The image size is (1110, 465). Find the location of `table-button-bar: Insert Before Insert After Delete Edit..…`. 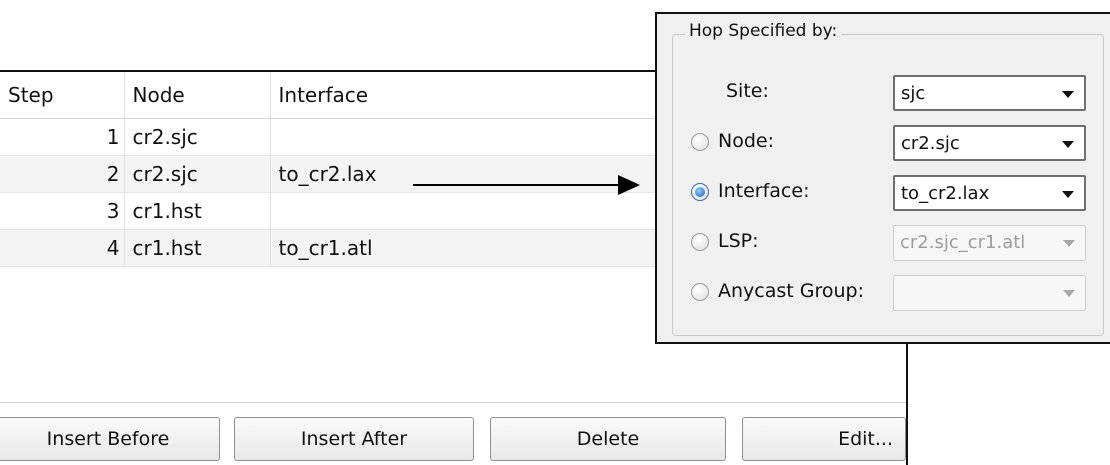

table-button-bar: Insert Before Insert After Delete Edit..… is located at coordinates (453, 432).